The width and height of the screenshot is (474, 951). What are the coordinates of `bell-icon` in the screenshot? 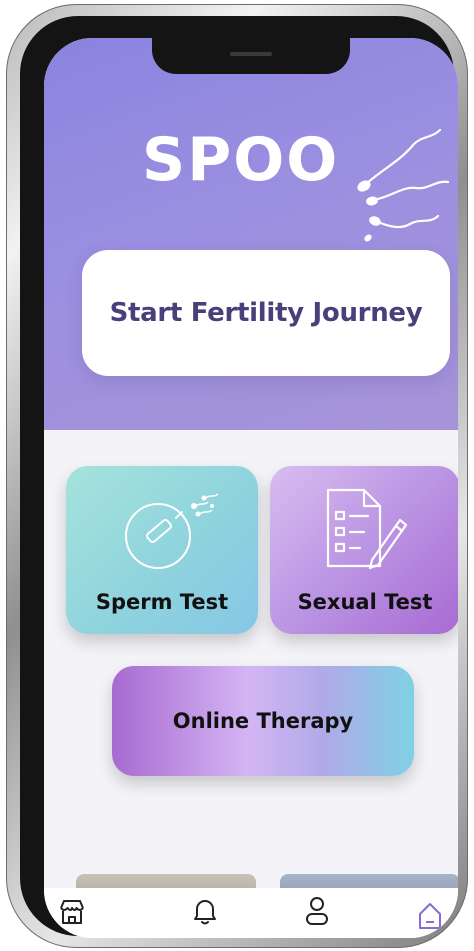 It's located at (205, 912).